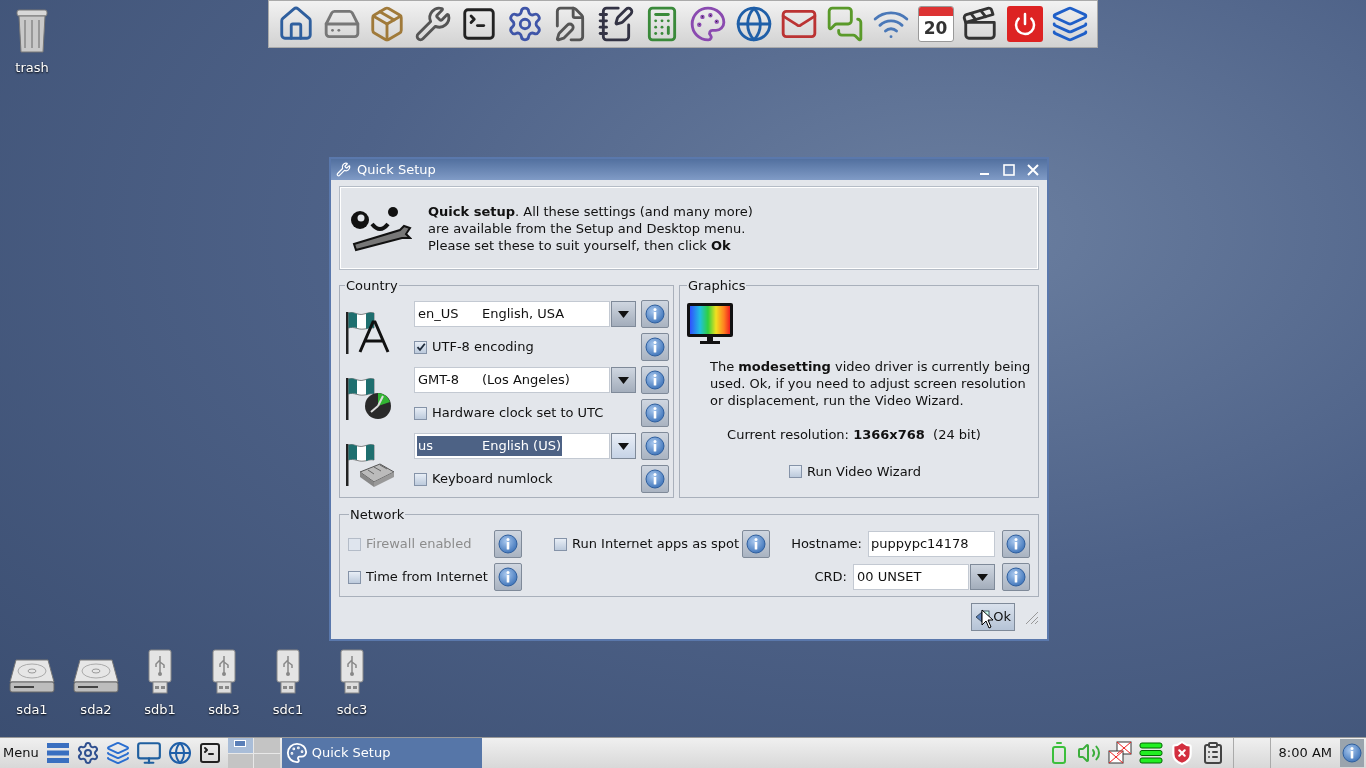 The width and height of the screenshot is (1366, 768). I want to click on dropdown-field: en_US English, USA, so click(512, 314).